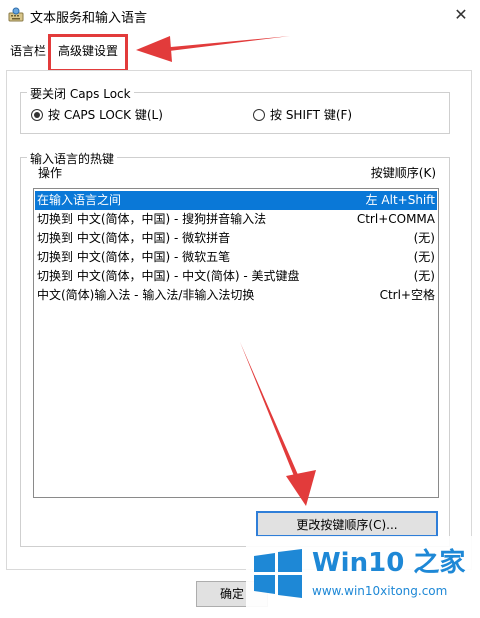 The width and height of the screenshot is (480, 618). Describe the element at coordinates (16, 14) in the screenshot. I see `keyboard-globe-icon` at that location.